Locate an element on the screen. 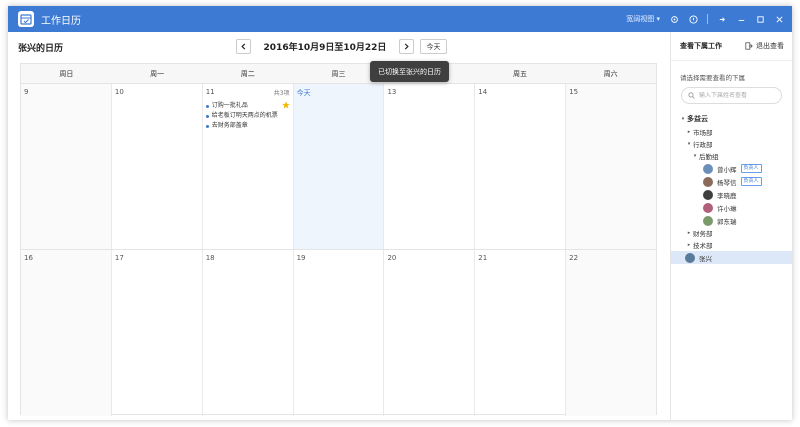 Image resolution: width=800 pixels, height=427 pixels. star-icon is located at coordinates (285, 106).